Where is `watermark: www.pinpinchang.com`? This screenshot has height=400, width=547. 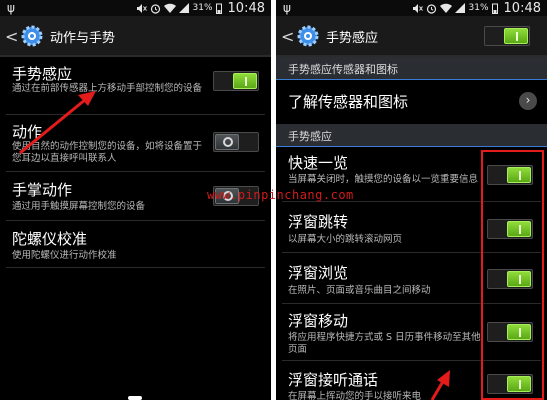
watermark: www.pinpinchang.com is located at coordinates (280, 195).